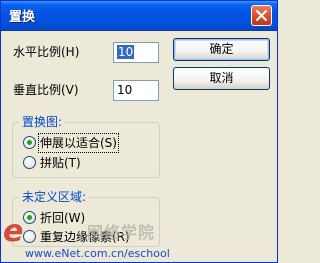 Image resolution: width=320 pixels, height=263 pixels. Describe the element at coordinates (63, 218) in the screenshot. I see `wrap-around-label: 折回(W)` at that location.